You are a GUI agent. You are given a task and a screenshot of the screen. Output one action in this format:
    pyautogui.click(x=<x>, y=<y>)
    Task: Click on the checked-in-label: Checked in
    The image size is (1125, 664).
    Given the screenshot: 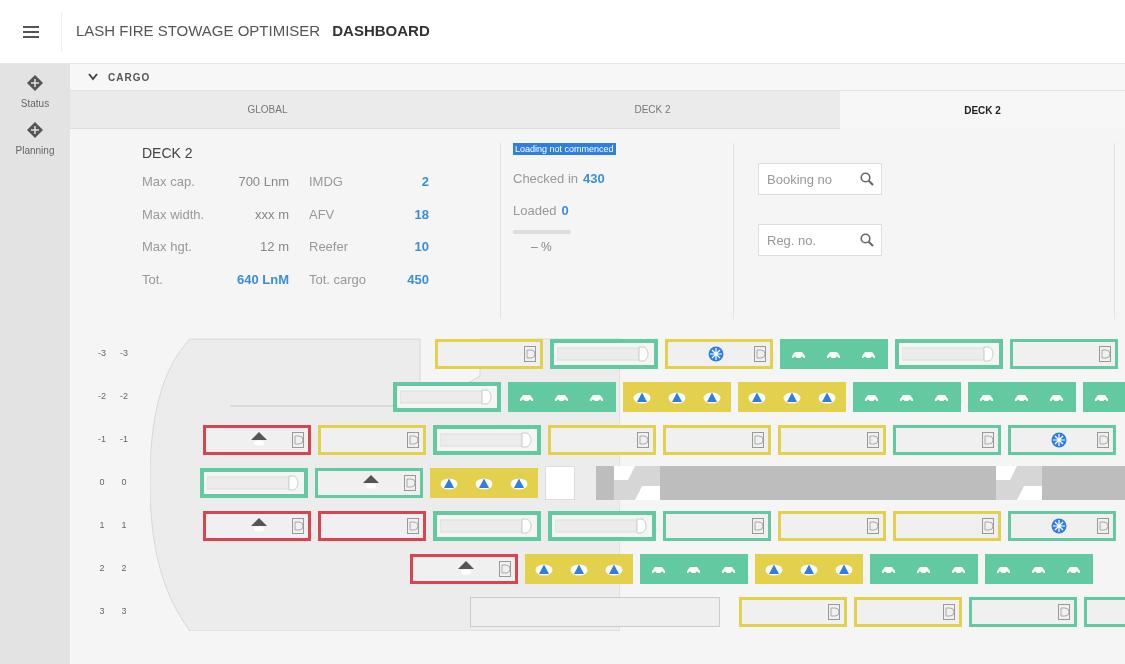 What is the action you would take?
    pyautogui.click(x=546, y=179)
    